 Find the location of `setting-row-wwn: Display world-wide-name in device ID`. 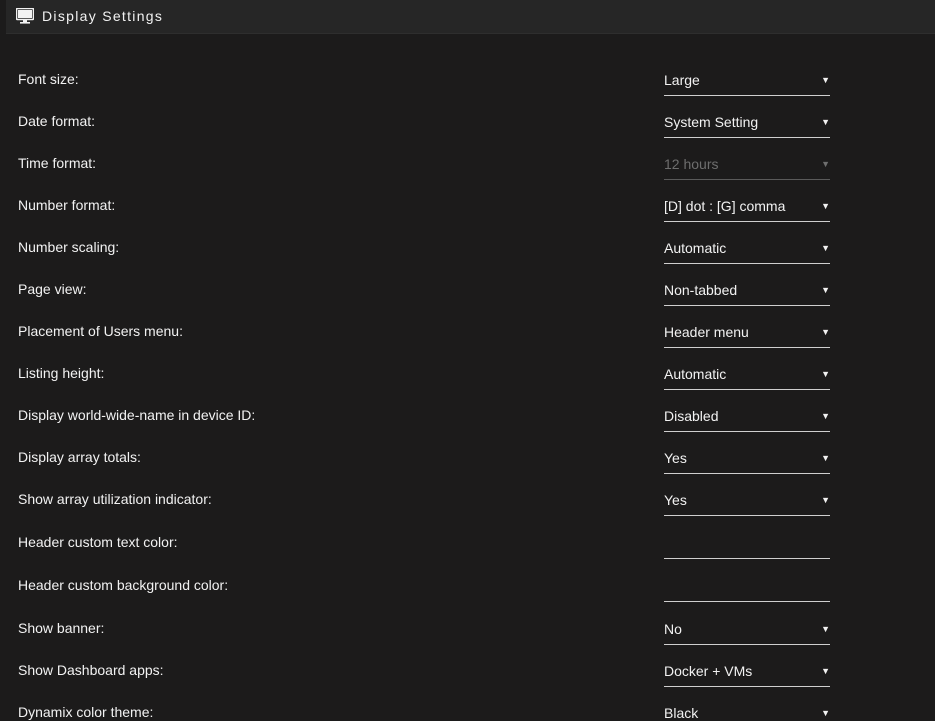

setting-row-wwn: Display world-wide-name in device ID is located at coordinates (467, 415).